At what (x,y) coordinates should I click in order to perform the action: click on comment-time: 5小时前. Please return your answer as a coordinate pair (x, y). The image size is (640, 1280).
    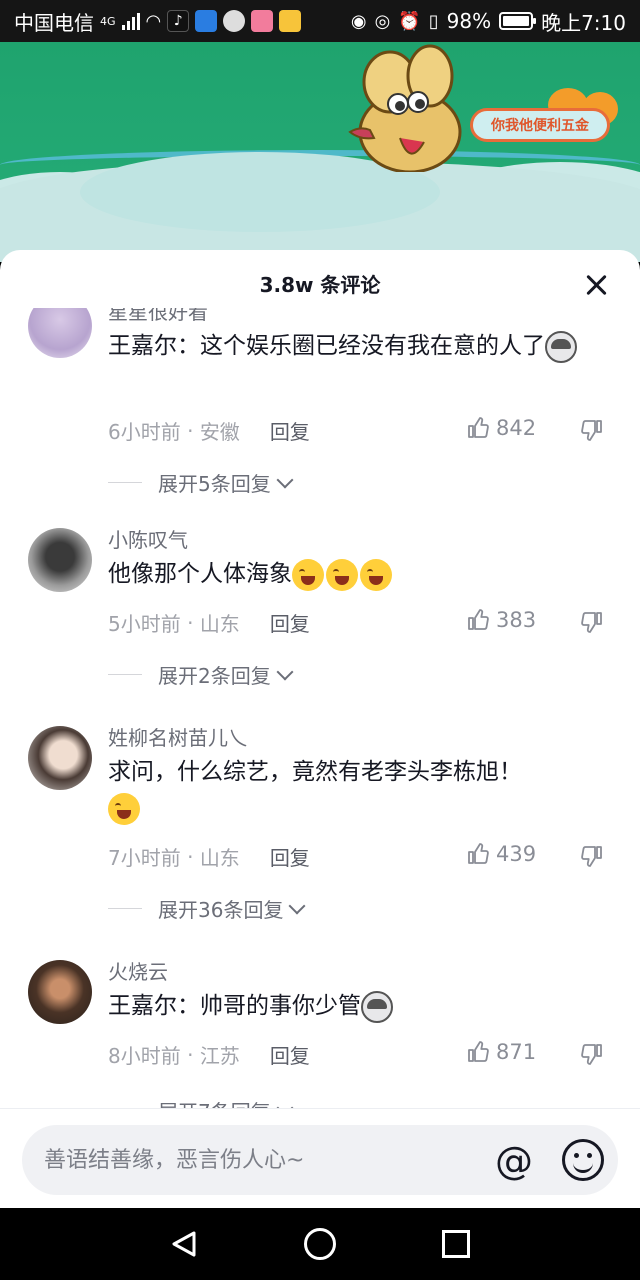
    Looking at the image, I should click on (144, 624).